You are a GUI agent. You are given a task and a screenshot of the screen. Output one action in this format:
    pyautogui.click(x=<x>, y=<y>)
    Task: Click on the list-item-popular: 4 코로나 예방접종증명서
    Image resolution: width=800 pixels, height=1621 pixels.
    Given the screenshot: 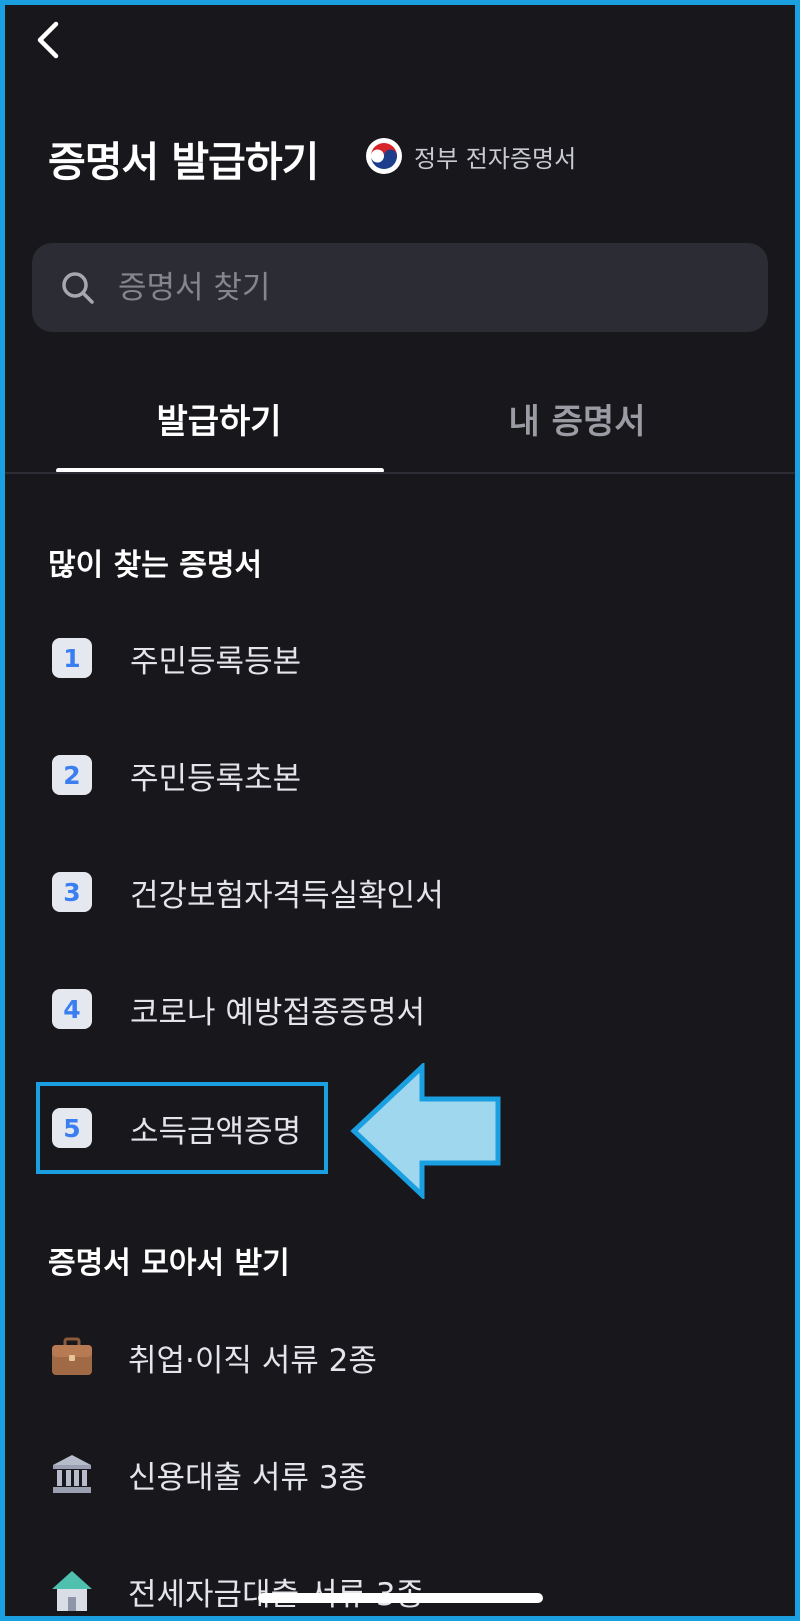 What is the action you would take?
    pyautogui.click(x=238, y=1009)
    